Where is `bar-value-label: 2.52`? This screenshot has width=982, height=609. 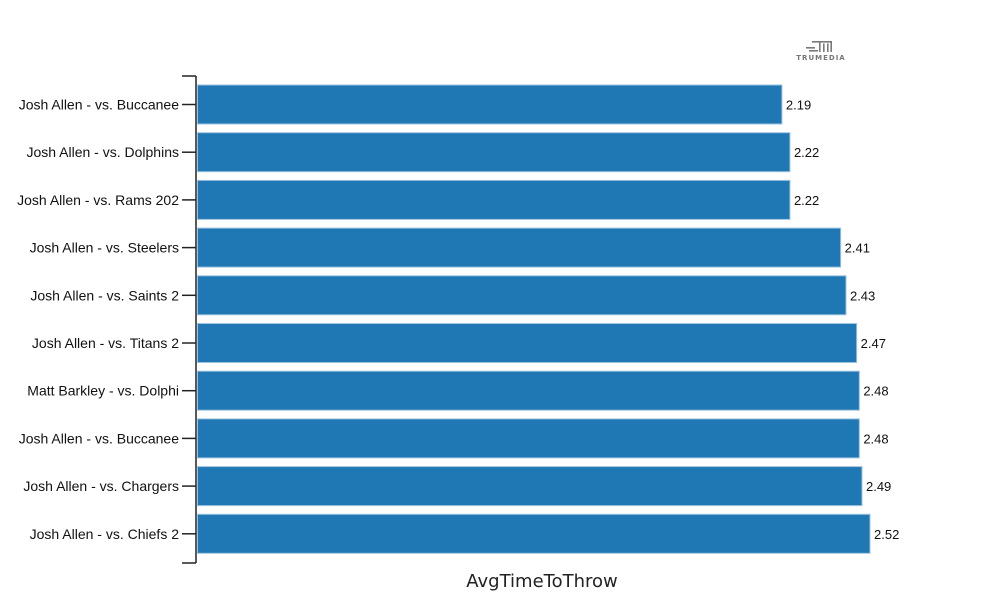 bar-value-label: 2.52 is located at coordinates (886, 534).